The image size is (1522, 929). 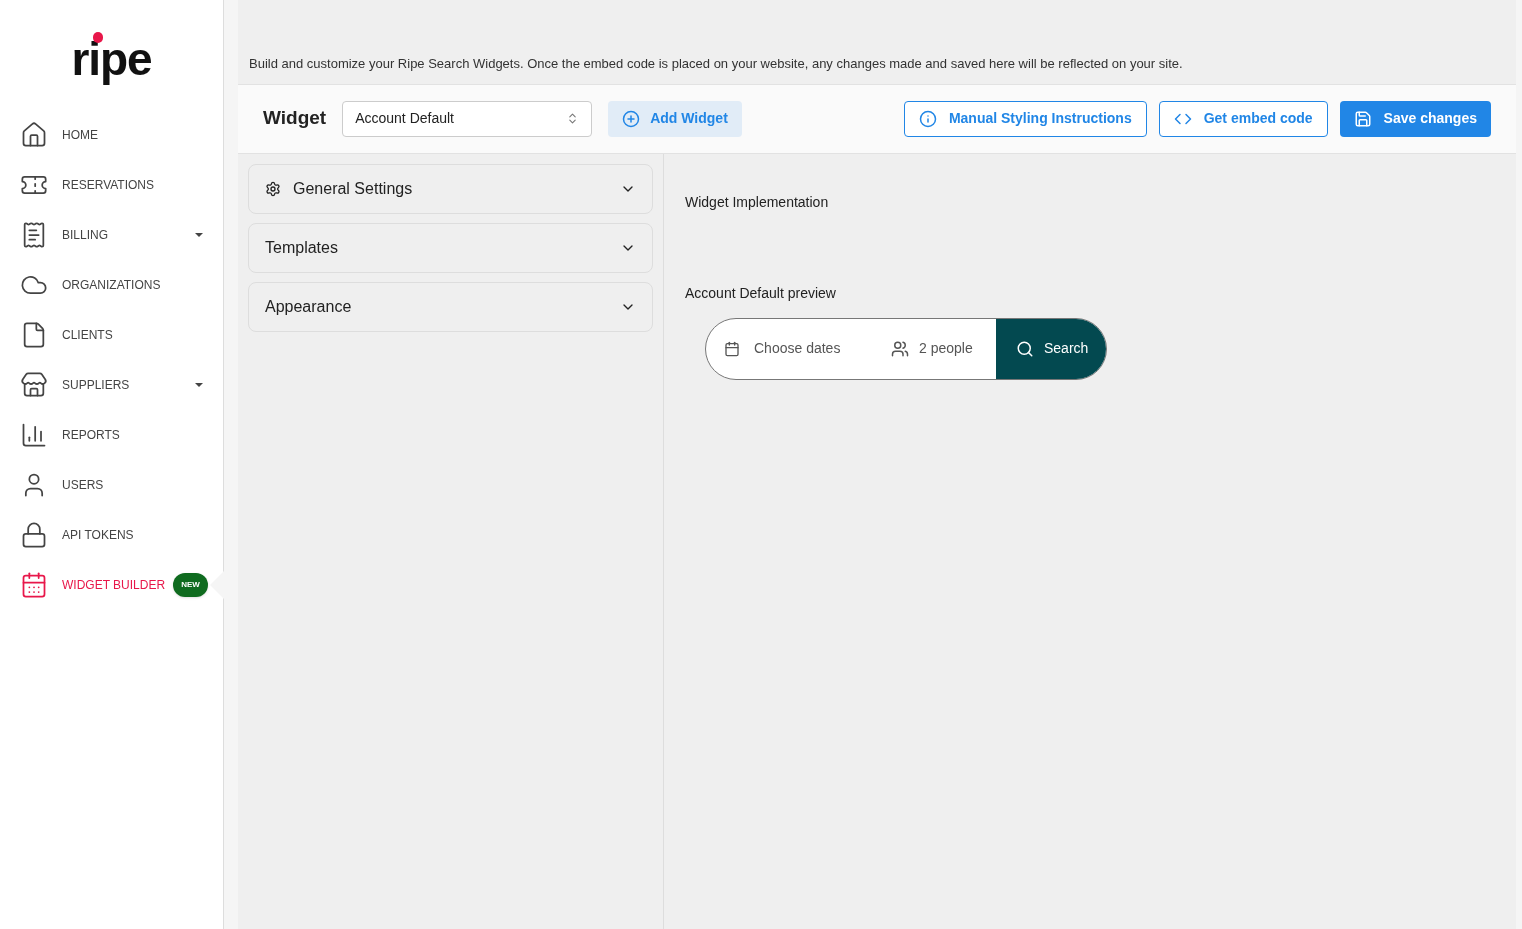 I want to click on search-button: Search, so click(x=1051, y=348).